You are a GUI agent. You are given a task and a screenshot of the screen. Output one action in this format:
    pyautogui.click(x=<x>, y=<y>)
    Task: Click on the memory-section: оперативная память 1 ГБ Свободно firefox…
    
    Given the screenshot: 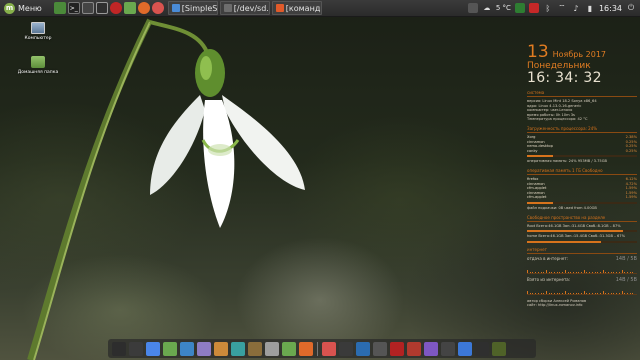 What is the action you would take?
    pyautogui.click(x=582, y=189)
    